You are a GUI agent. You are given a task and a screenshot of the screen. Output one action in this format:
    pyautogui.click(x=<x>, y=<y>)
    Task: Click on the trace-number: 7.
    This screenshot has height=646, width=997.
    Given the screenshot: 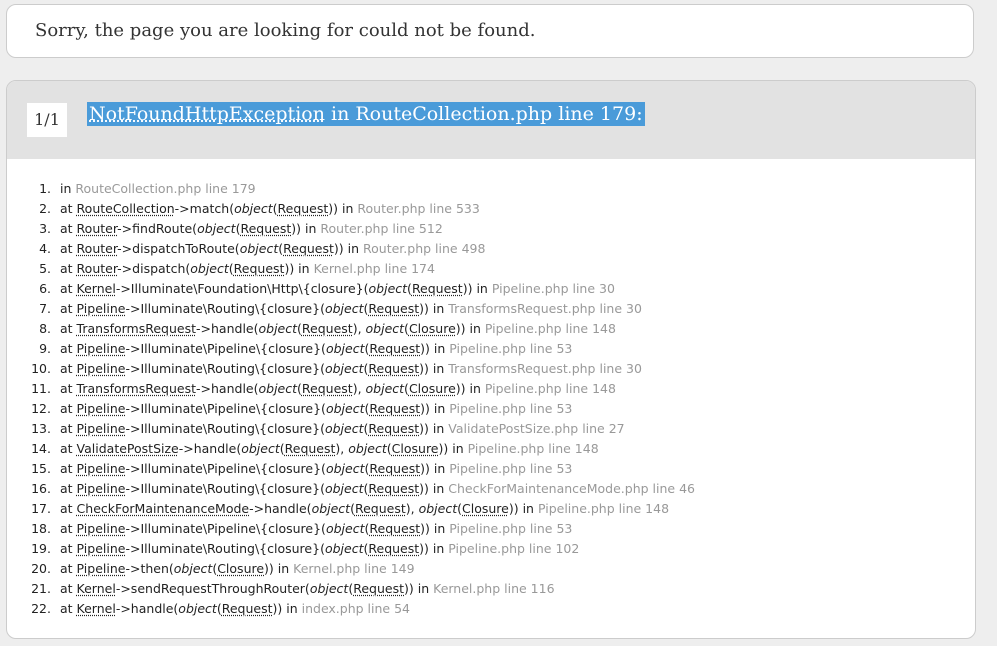 What is the action you would take?
    pyautogui.click(x=45, y=308)
    